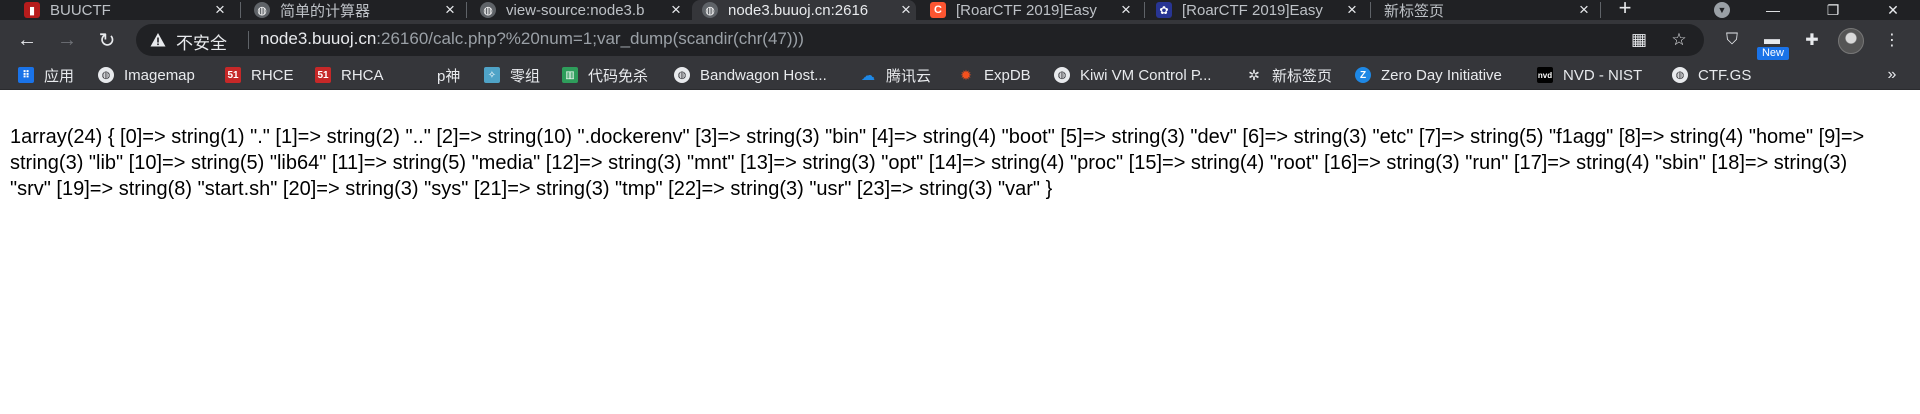 The height and width of the screenshot is (414, 1920). I want to click on tab-roarctf-csdn: C [RoarCTF 2019]Easy ×, so click(1031, 10).